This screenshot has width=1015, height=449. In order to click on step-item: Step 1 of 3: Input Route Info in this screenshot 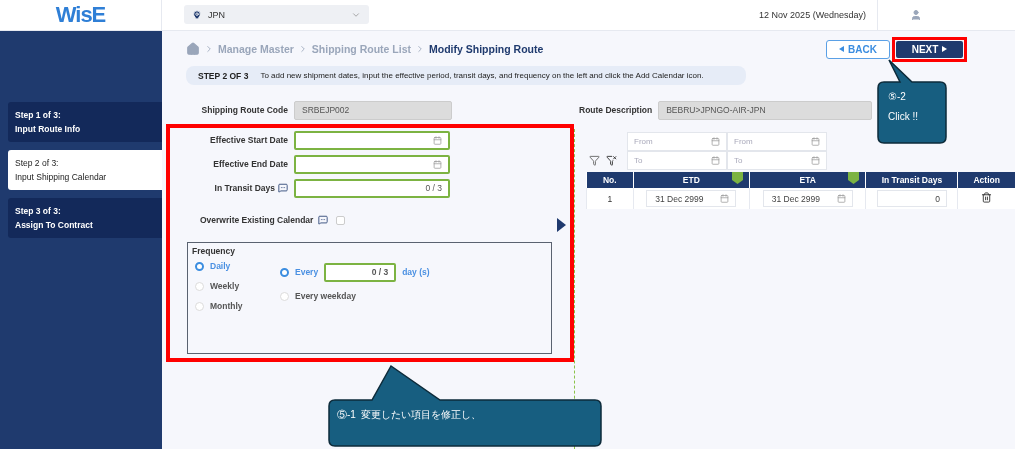, I will do `click(85, 122)`.